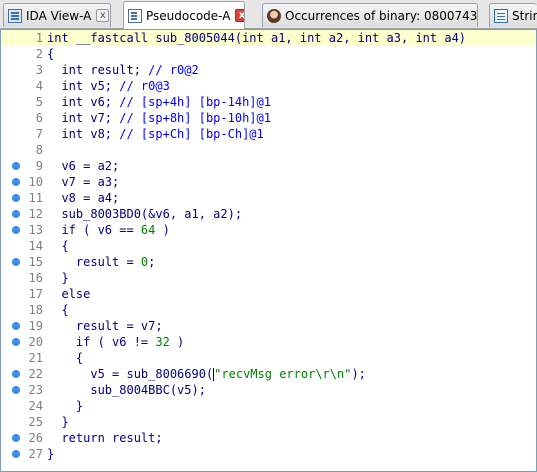 Image resolution: width=537 pixels, height=472 pixels. I want to click on code-text: int v6; // [sp+4h] [bp-14h]@1, so click(159, 102).